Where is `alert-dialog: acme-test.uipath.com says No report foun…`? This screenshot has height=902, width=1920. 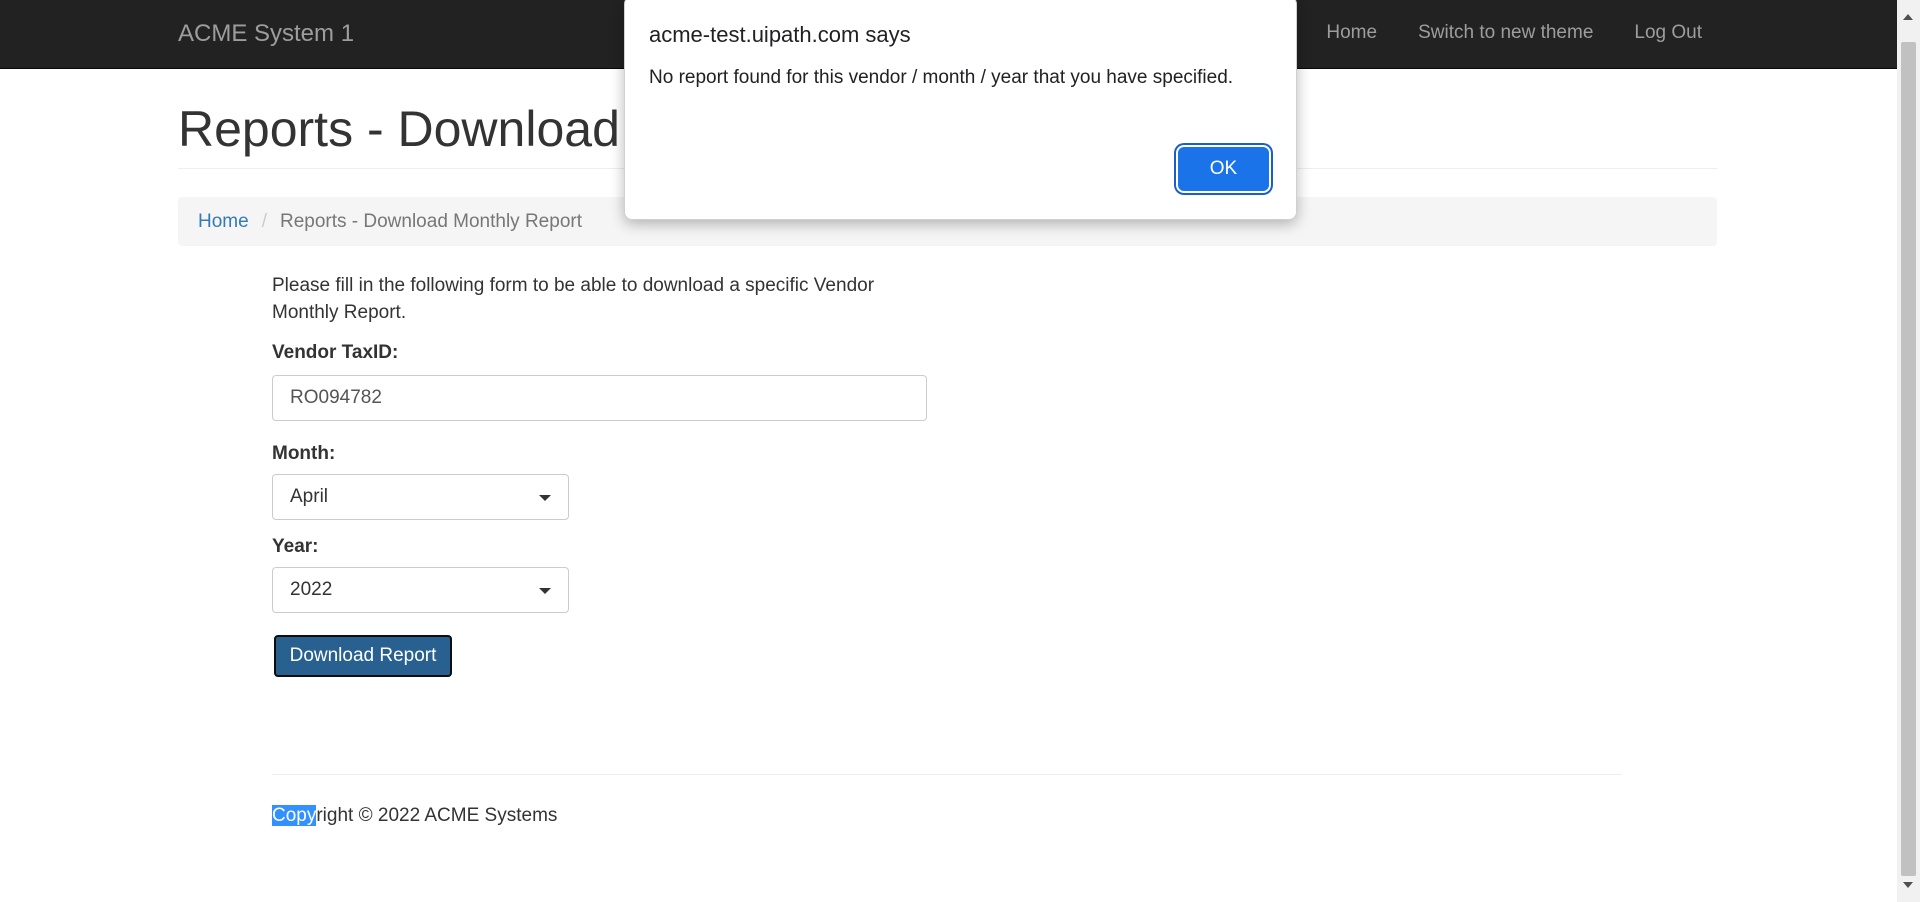 alert-dialog: acme-test.uipath.com says No report foun… is located at coordinates (960, 110).